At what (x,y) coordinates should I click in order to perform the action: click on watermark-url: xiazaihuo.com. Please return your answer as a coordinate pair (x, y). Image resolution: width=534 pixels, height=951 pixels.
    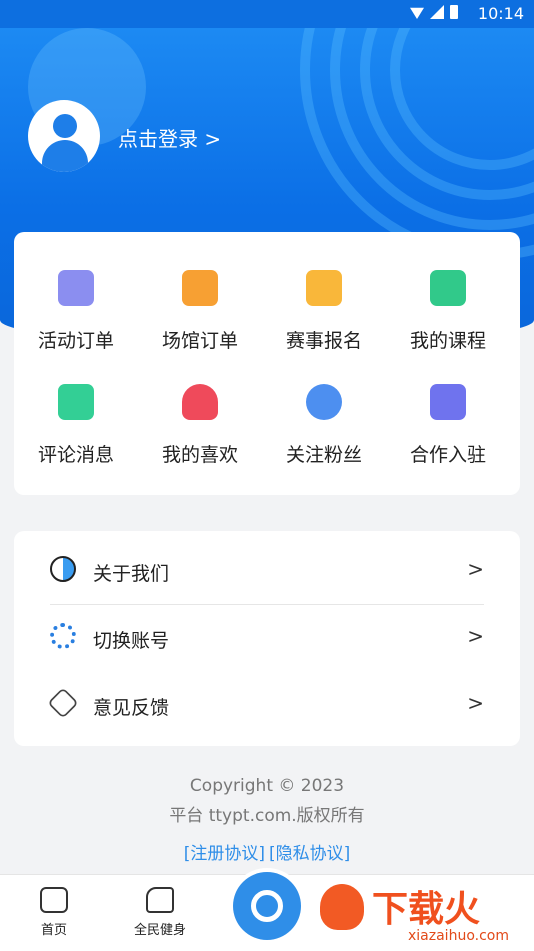
    Looking at the image, I should click on (458, 936).